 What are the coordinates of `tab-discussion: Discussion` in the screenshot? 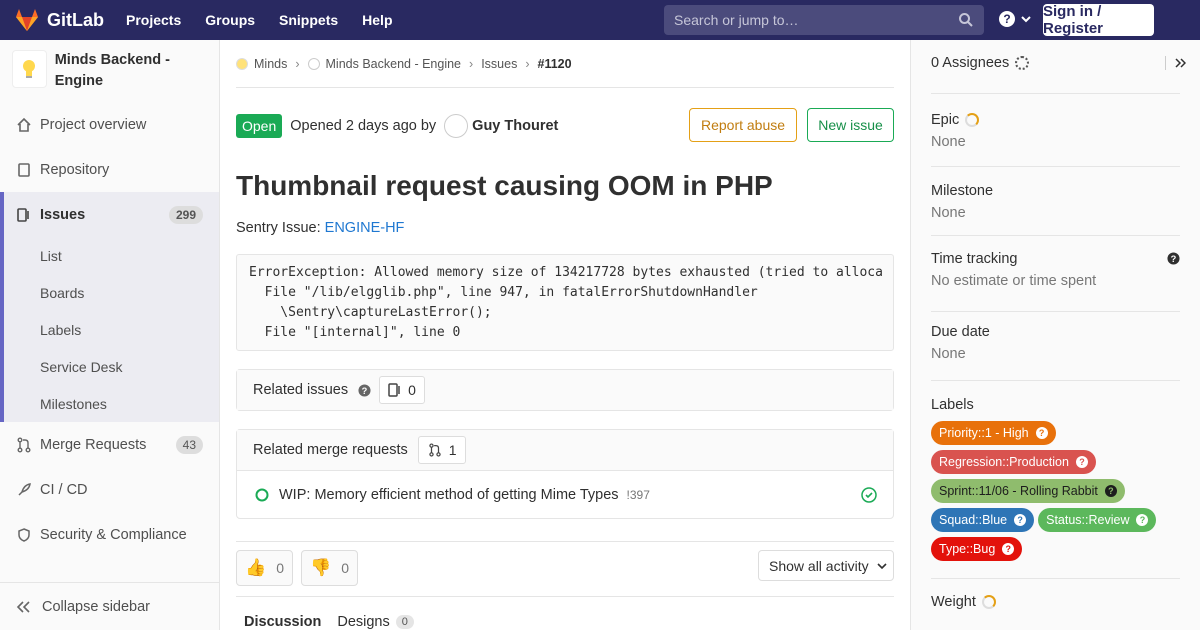 It's located at (282, 619).